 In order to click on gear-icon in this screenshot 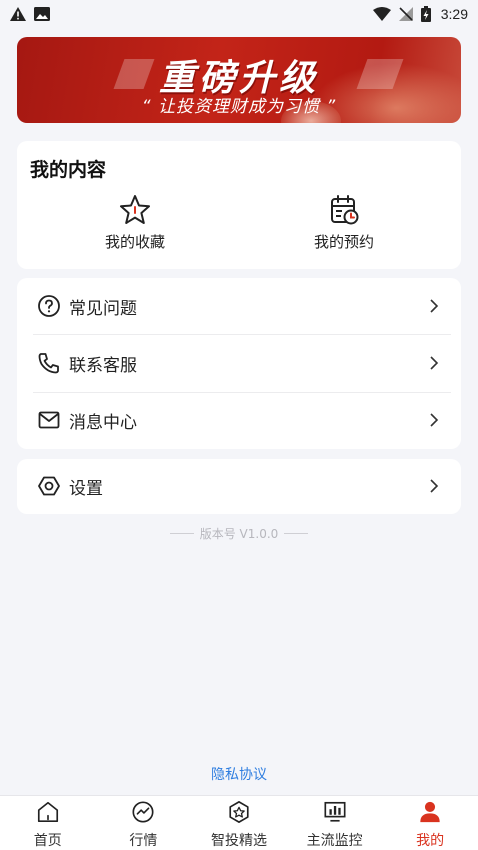, I will do `click(49, 486)`.